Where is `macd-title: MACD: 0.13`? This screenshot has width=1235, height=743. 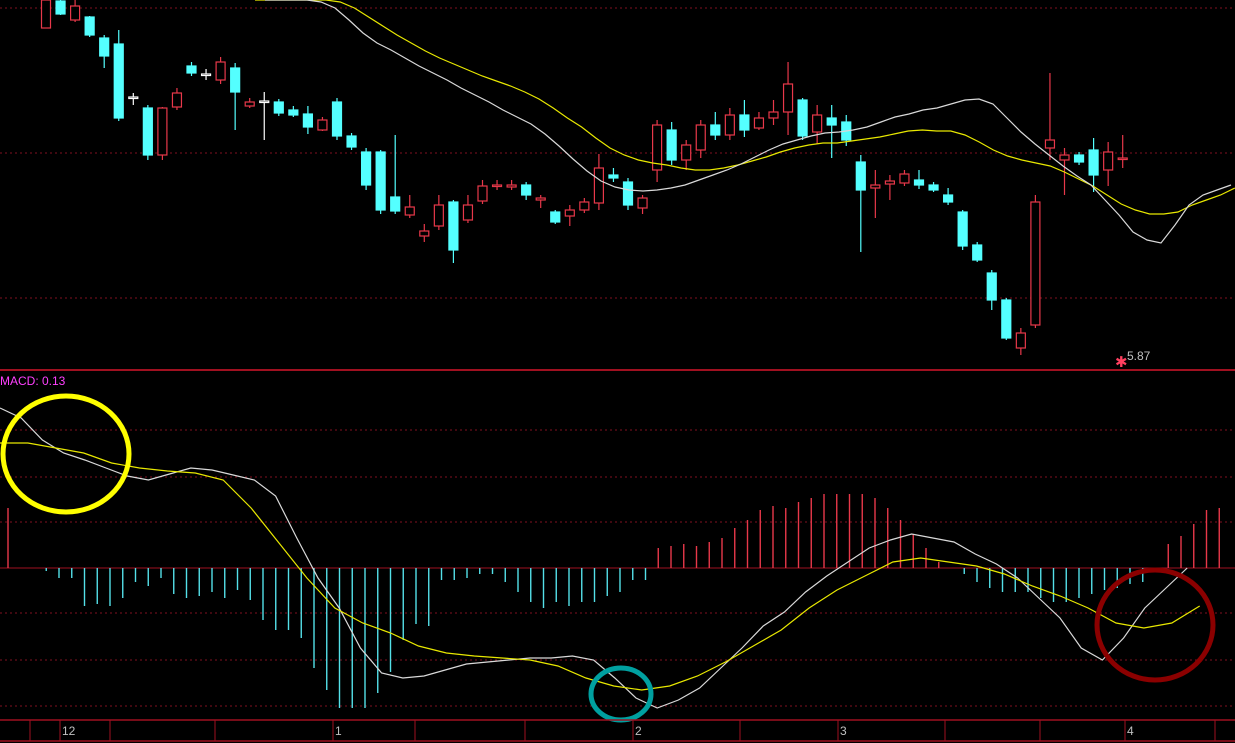
macd-title: MACD: 0.13 is located at coordinates (33, 381).